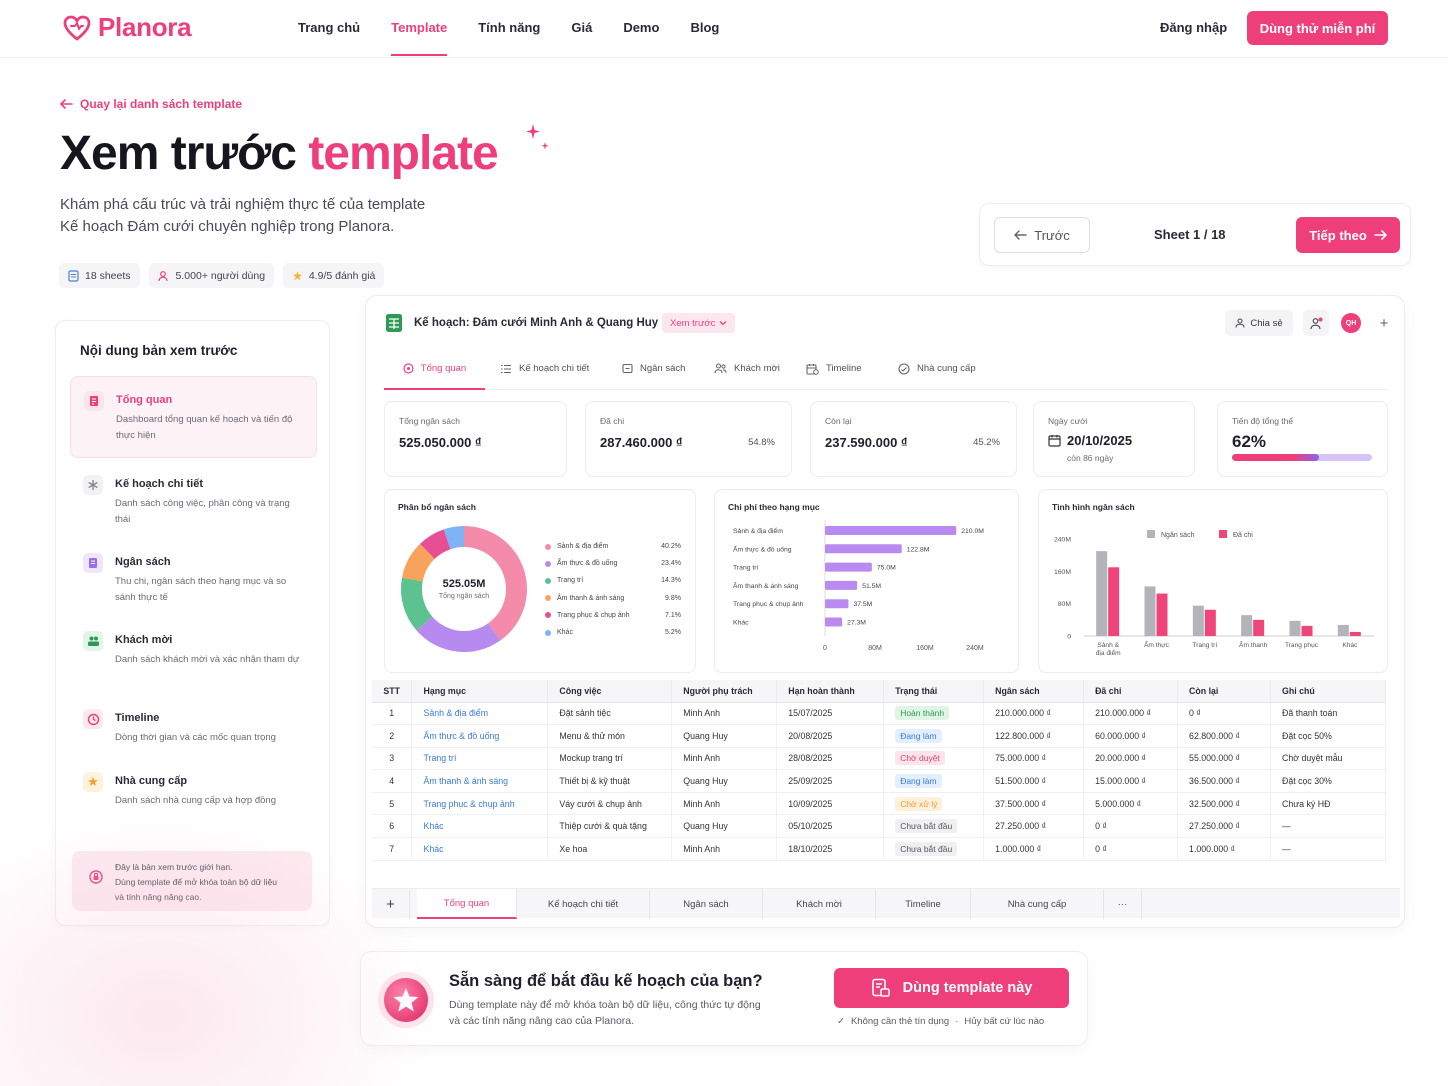 This screenshot has width=1448, height=1086. I want to click on y-tick-label: 80M, so click(1065, 604).